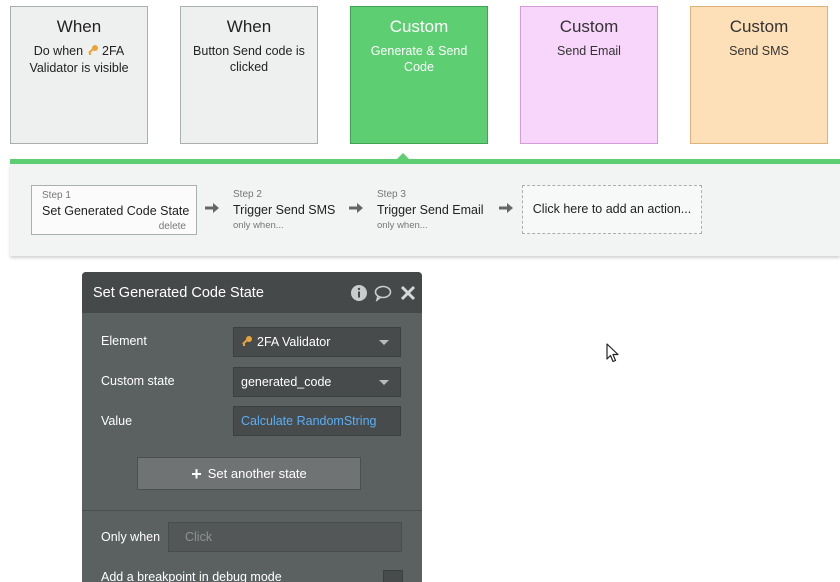 Image resolution: width=840 pixels, height=582 pixels. I want to click on step-title: Set Generated Code State, so click(116, 211).